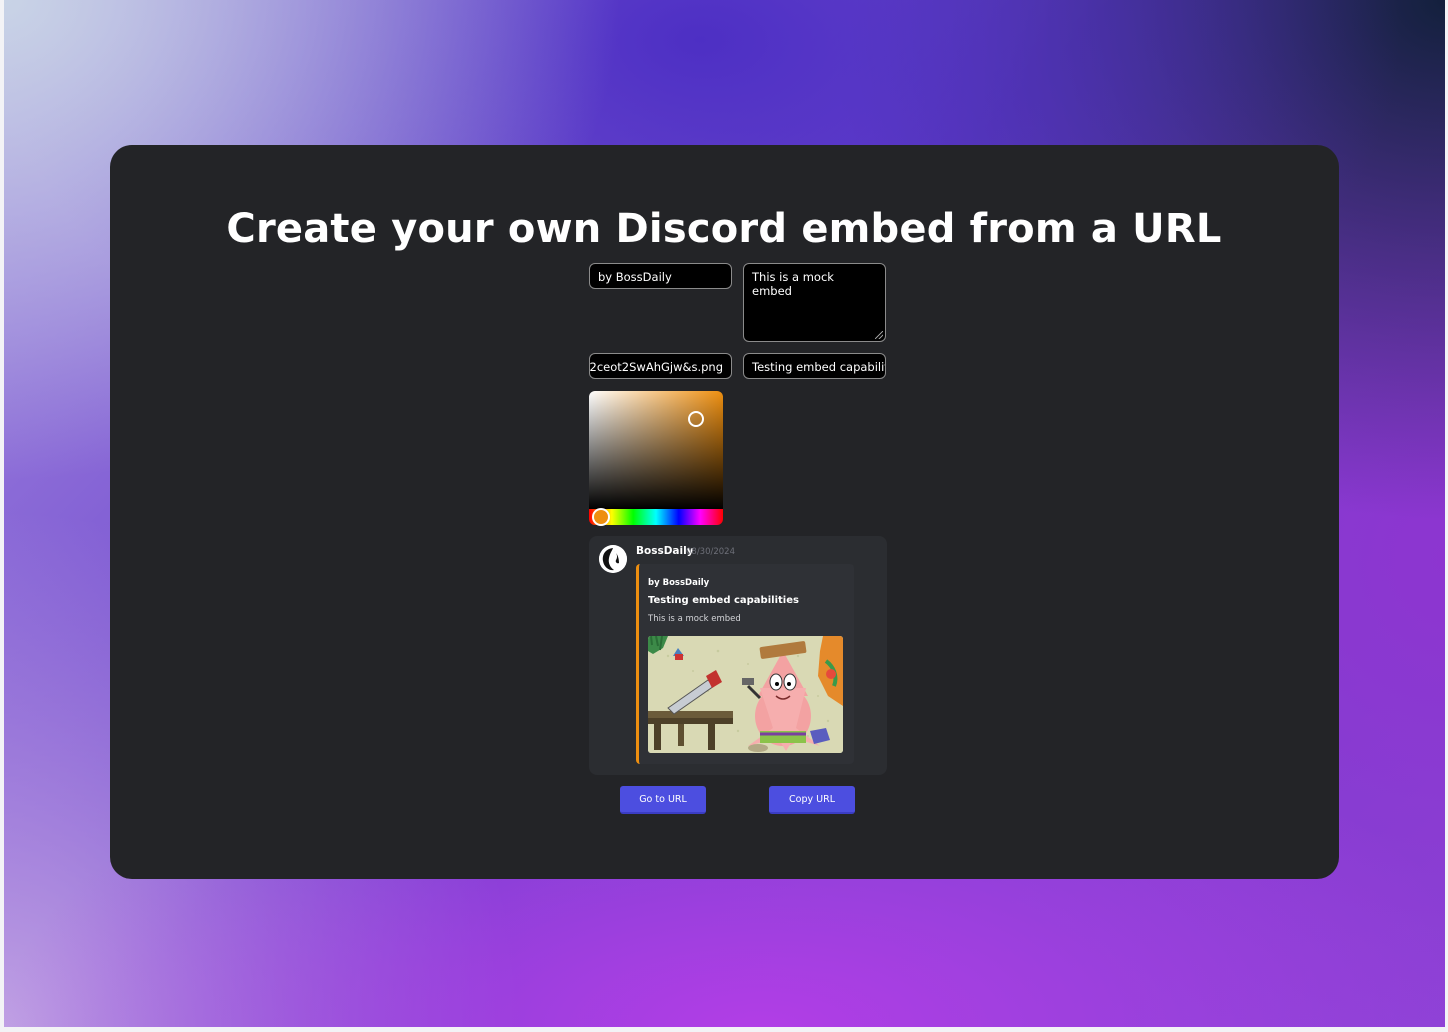 The image size is (1448, 1032). I want to click on description-textarea: This is a mock embed, so click(814, 302).